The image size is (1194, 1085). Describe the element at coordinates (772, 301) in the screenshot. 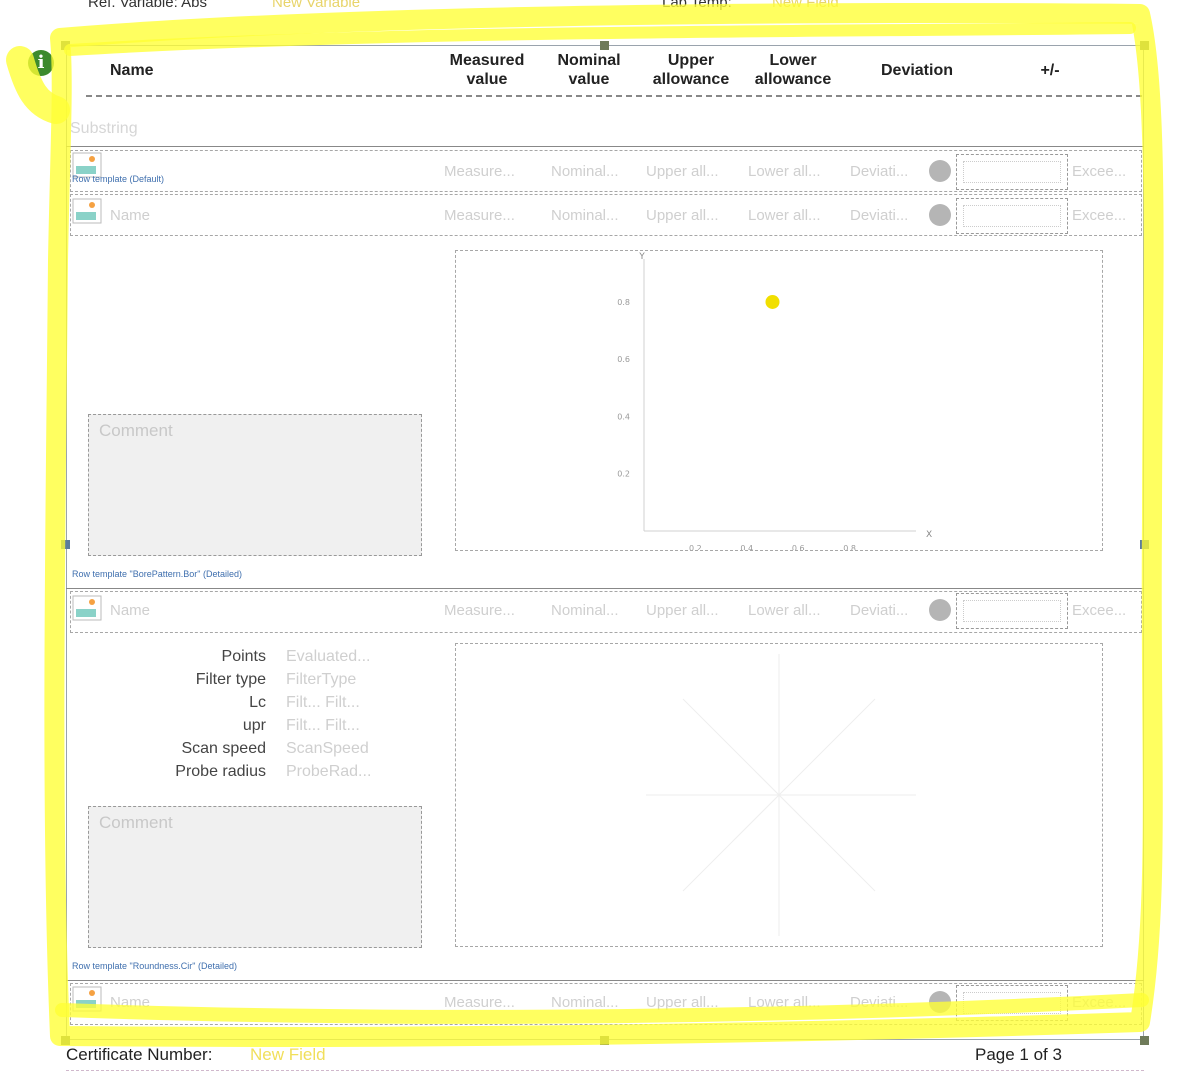

I see `data-point` at that location.